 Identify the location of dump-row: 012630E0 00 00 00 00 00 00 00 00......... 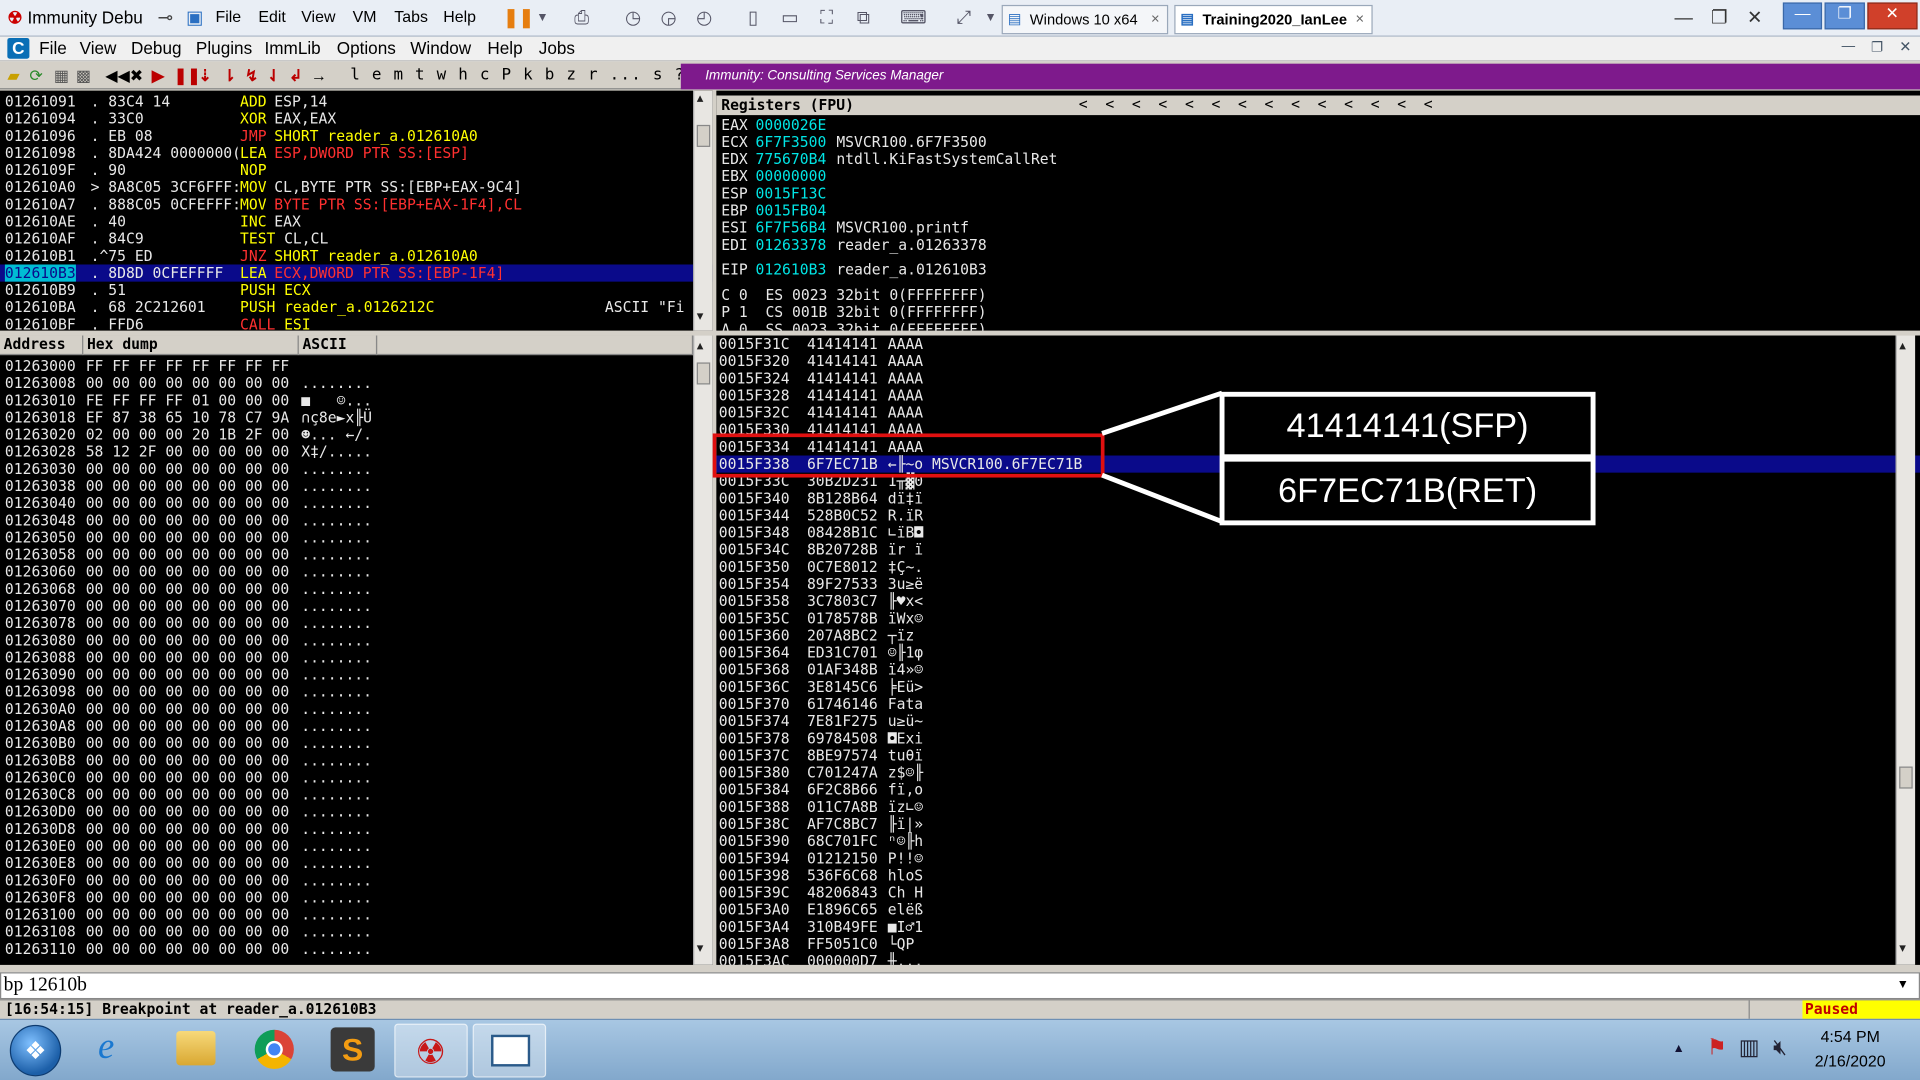
(356, 846).